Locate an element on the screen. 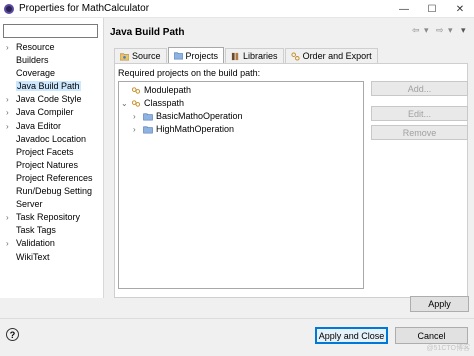 This screenshot has height=356, width=474. forward-arrow-icon: ⇨ is located at coordinates (440, 30).